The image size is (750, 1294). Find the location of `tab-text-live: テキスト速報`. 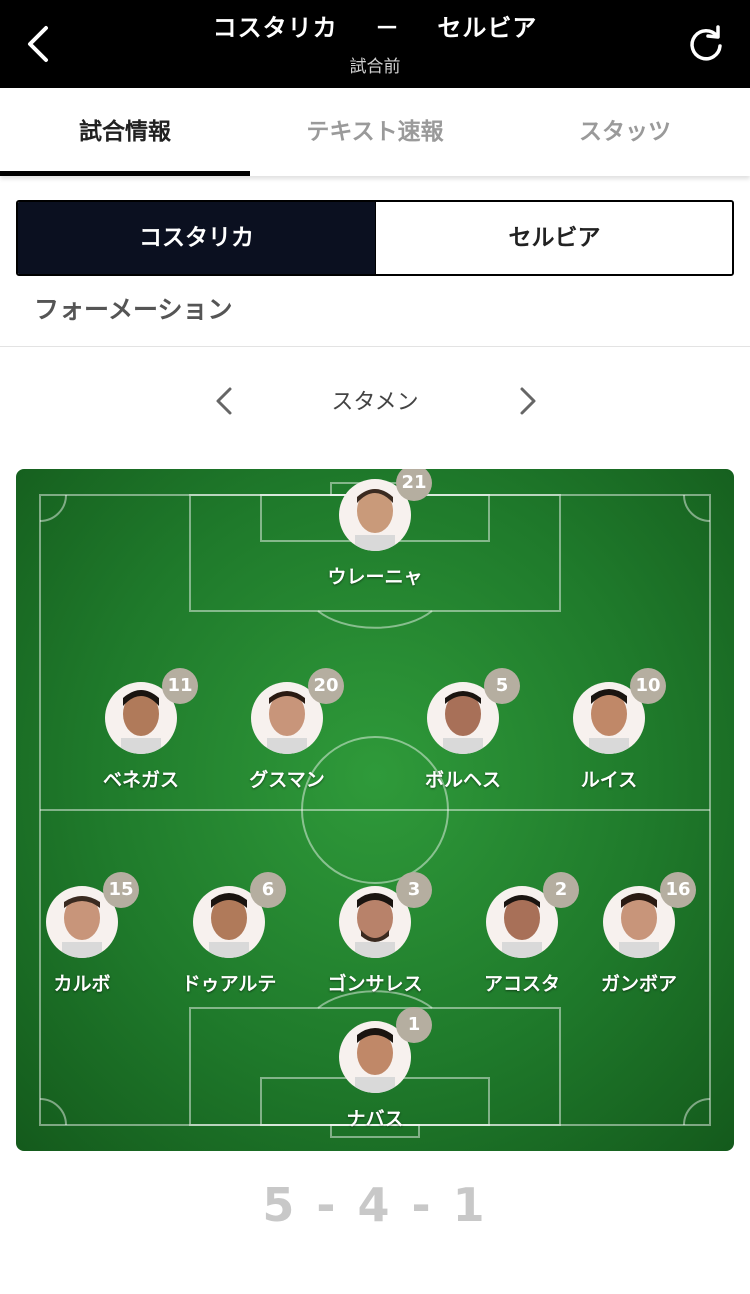

tab-text-live: テキスト速報 is located at coordinates (375, 132).